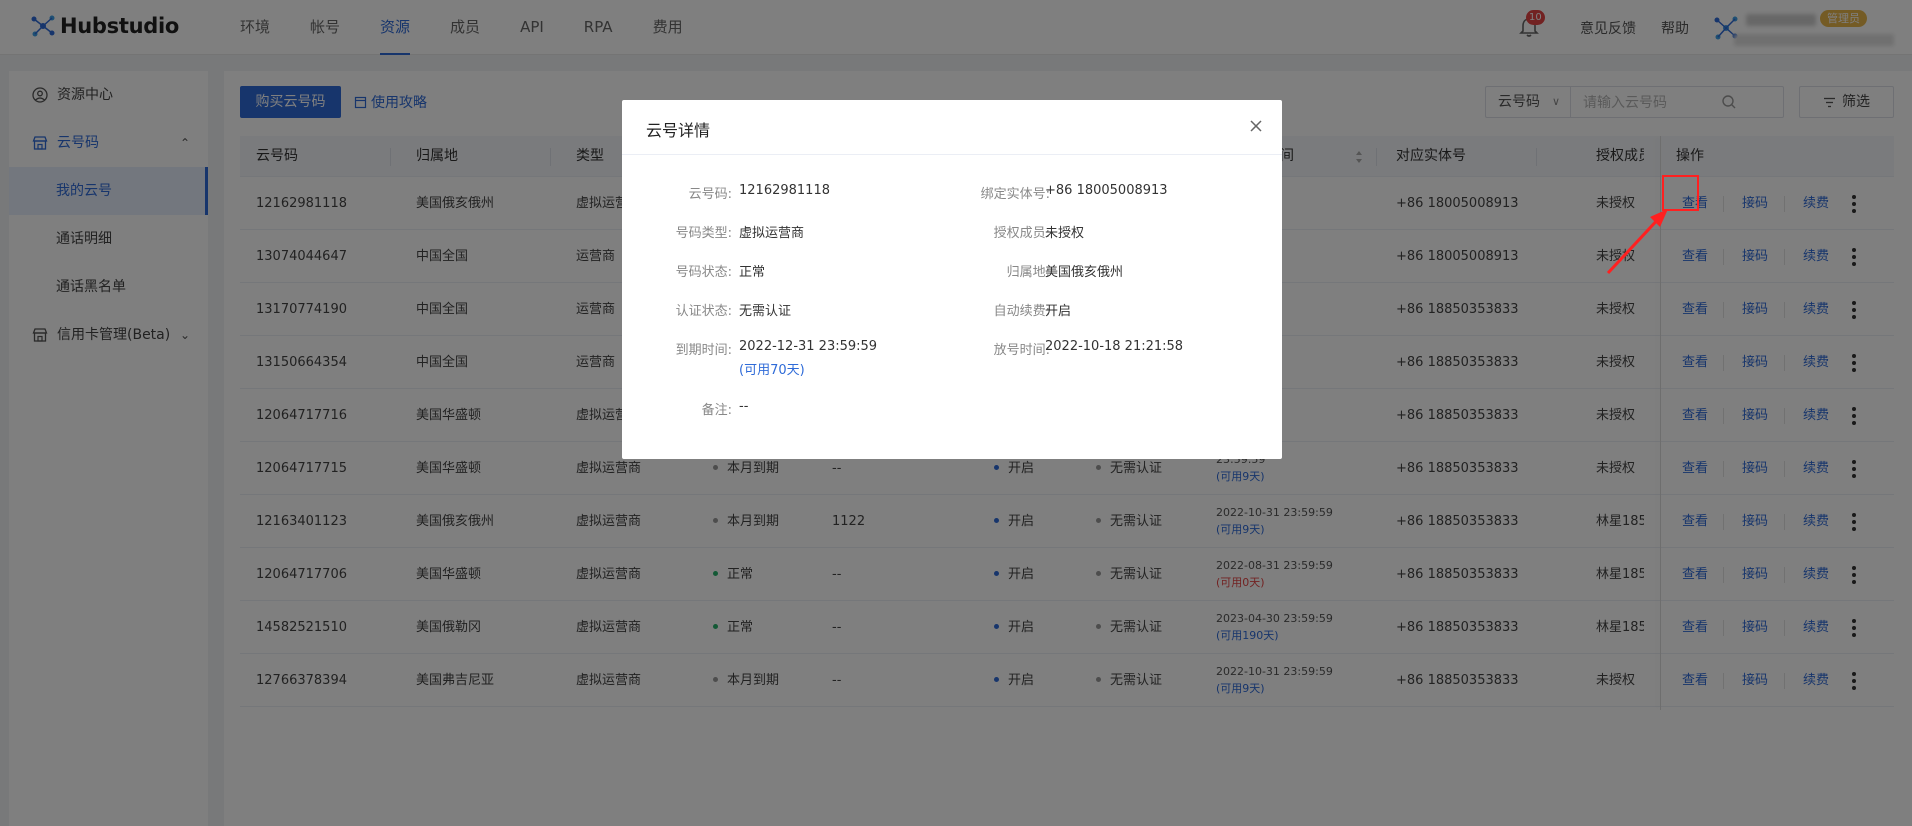 The height and width of the screenshot is (826, 1912). What do you see at coordinates (744, 406) in the screenshot?
I see `detail-remark-value: --` at bounding box center [744, 406].